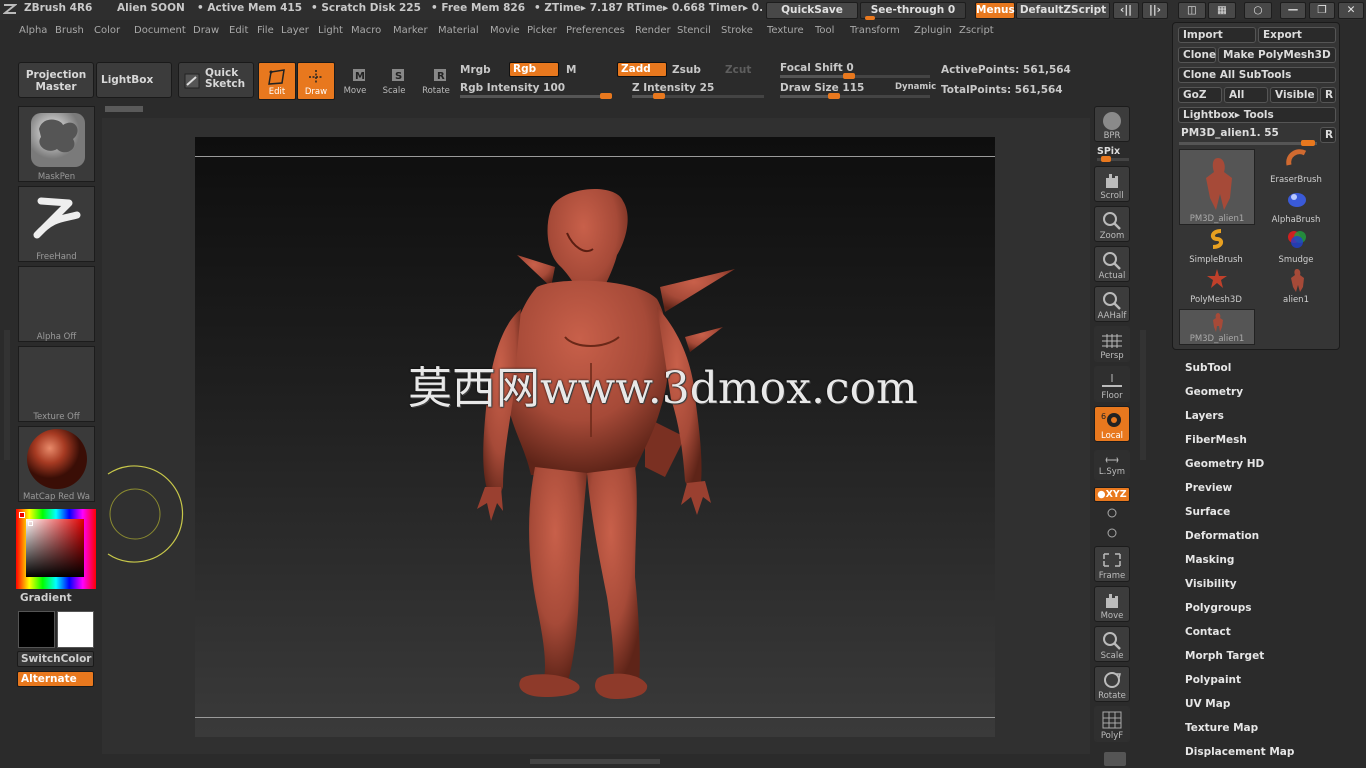 The height and width of the screenshot is (768, 1366). Describe the element at coordinates (738, 70) in the screenshot. I see `zcut-toggle: Zcut` at that location.